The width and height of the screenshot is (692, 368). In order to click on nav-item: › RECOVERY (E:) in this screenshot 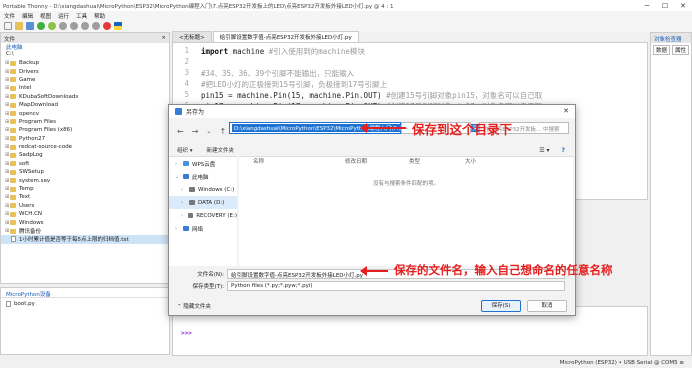, I will do `click(203, 215)`.